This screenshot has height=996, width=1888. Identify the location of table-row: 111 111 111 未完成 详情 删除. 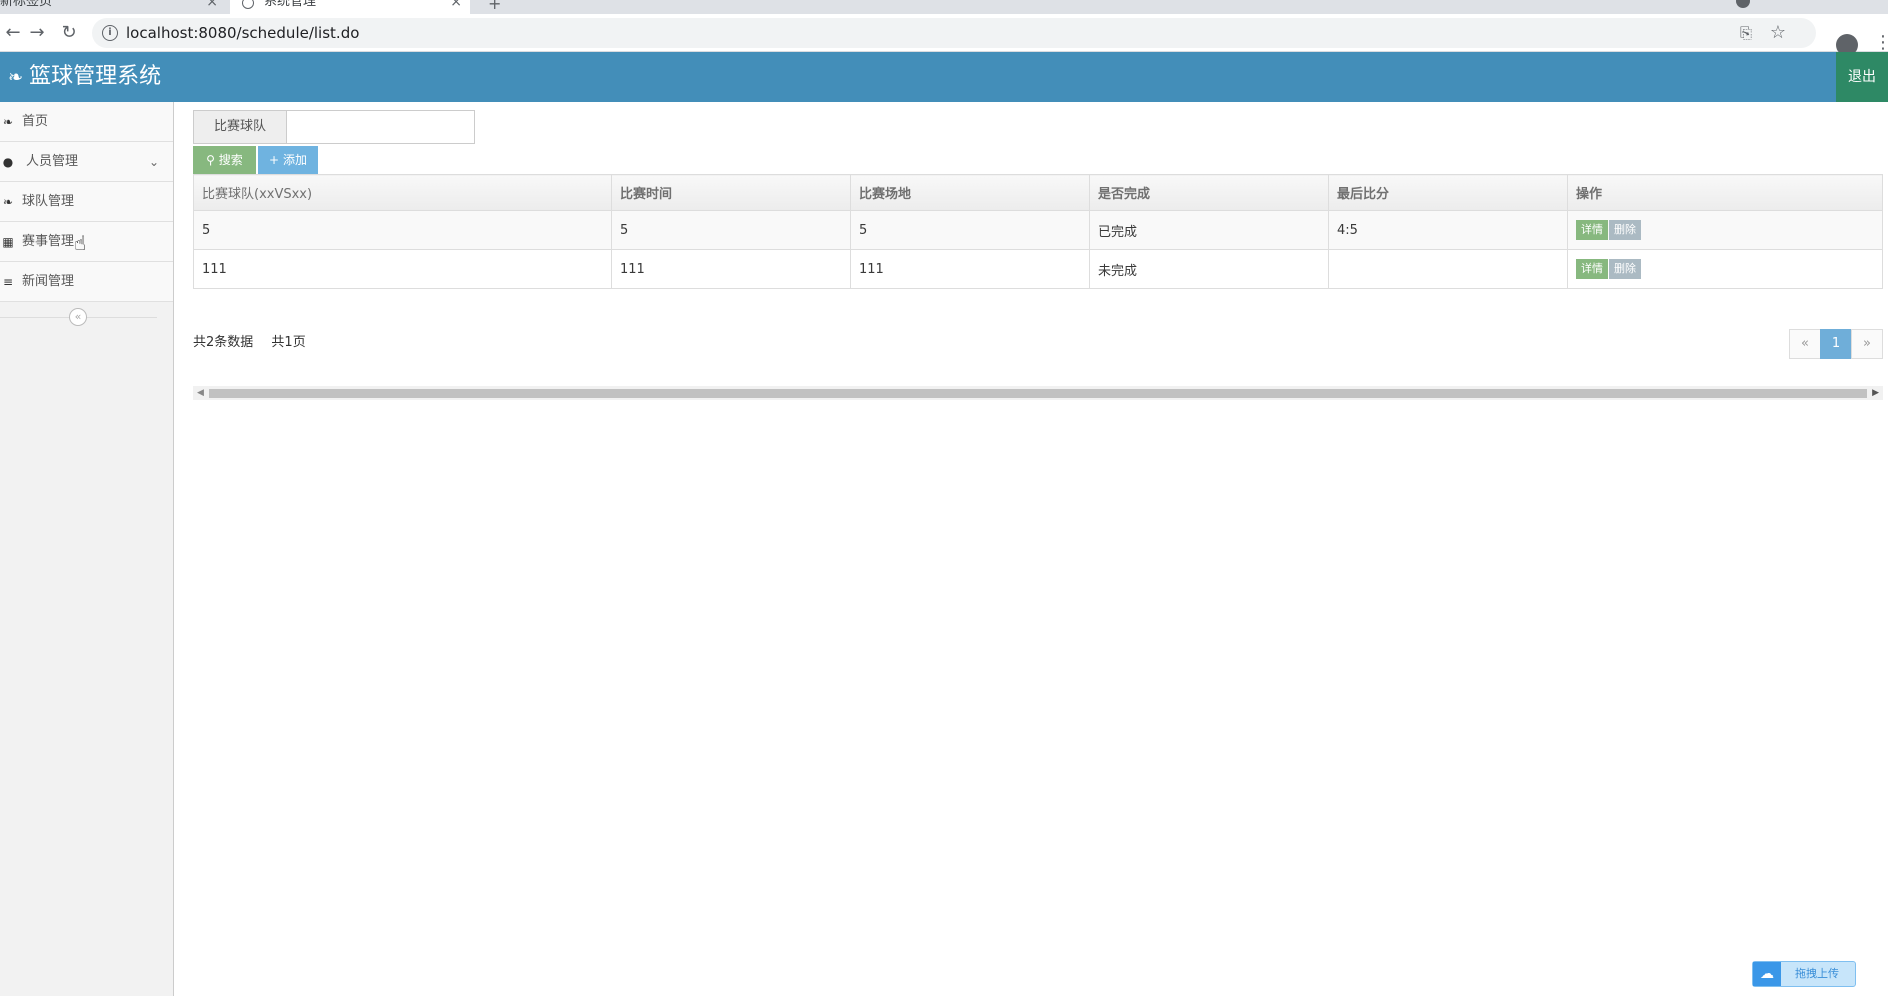
(1038, 269).